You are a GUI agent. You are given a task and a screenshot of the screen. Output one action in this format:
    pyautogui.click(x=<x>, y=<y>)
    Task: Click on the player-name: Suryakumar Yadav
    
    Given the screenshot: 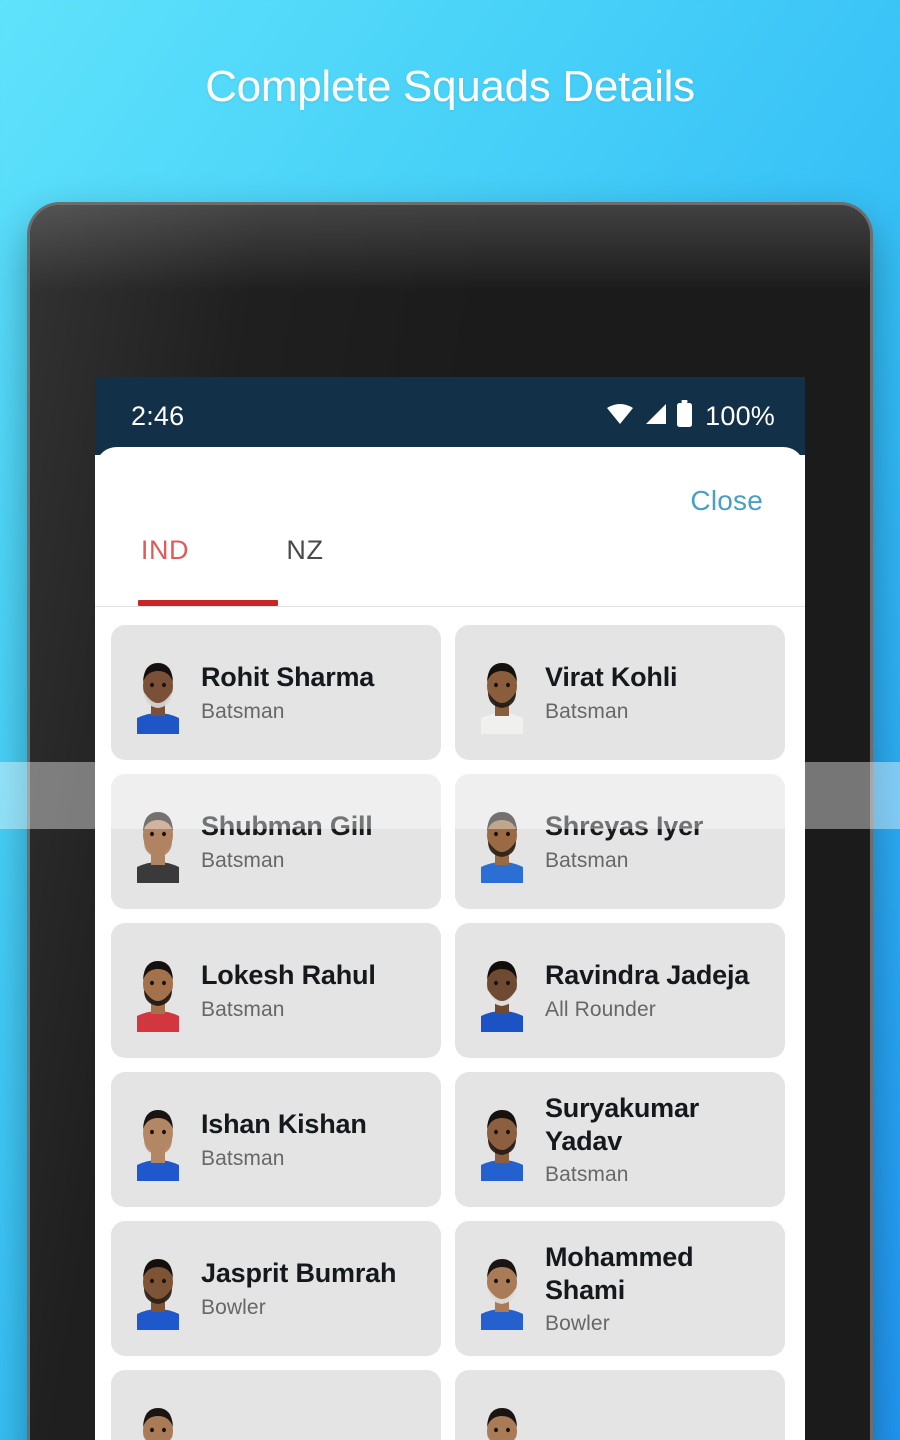 What is the action you would take?
    pyautogui.click(x=622, y=1124)
    